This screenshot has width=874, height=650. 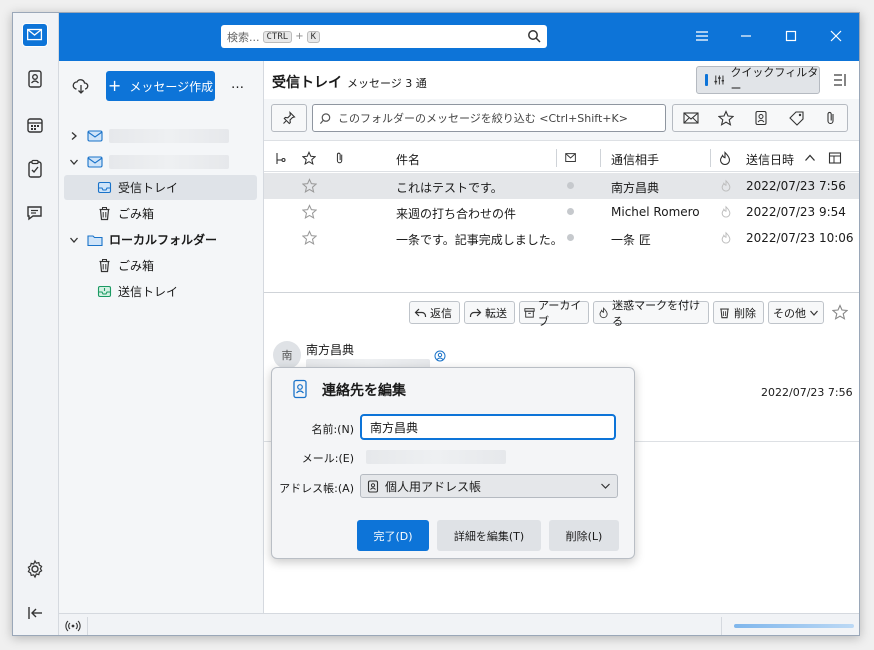 What do you see at coordinates (746, 36) in the screenshot?
I see `minimize-icon` at bounding box center [746, 36].